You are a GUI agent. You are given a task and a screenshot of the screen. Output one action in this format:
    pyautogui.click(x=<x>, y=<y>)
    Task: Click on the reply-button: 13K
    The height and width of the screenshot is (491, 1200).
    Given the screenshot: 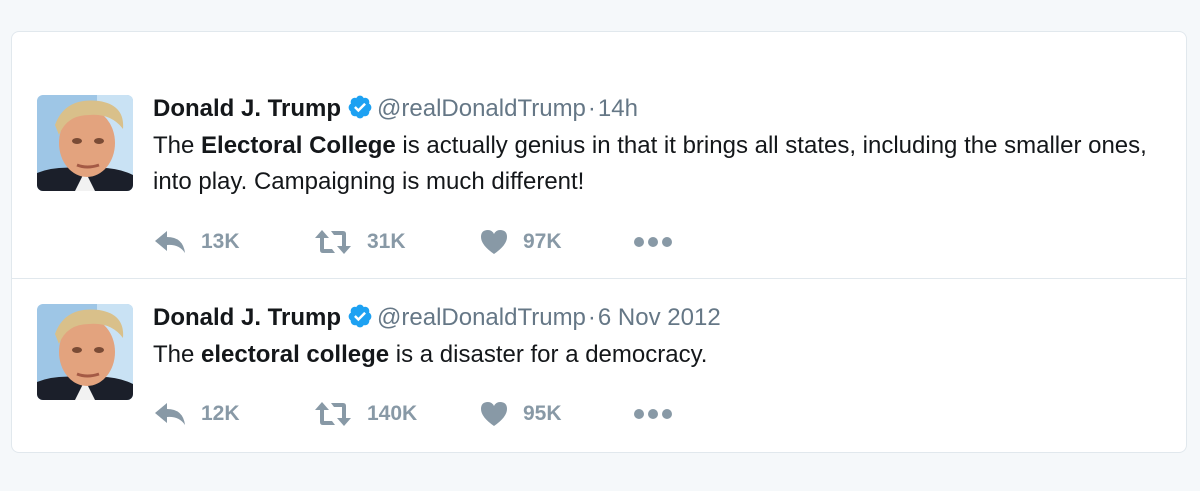 What is the action you would take?
    pyautogui.click(x=196, y=242)
    